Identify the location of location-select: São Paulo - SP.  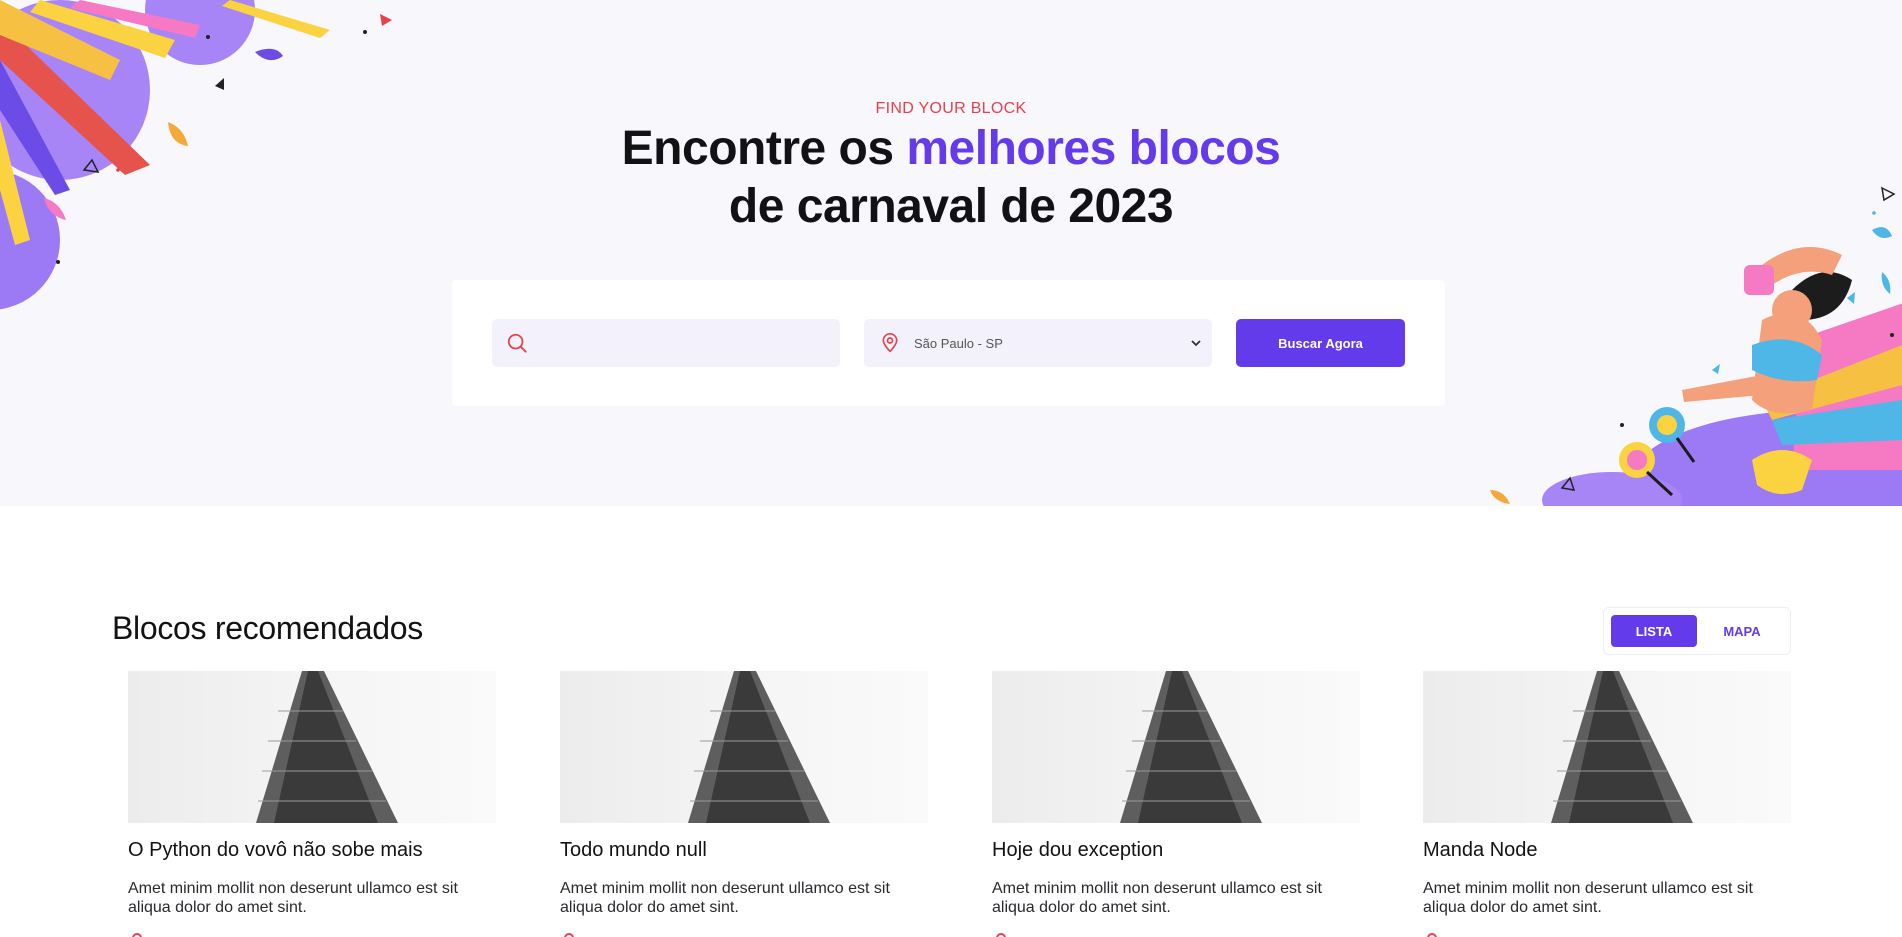
(1038, 343).